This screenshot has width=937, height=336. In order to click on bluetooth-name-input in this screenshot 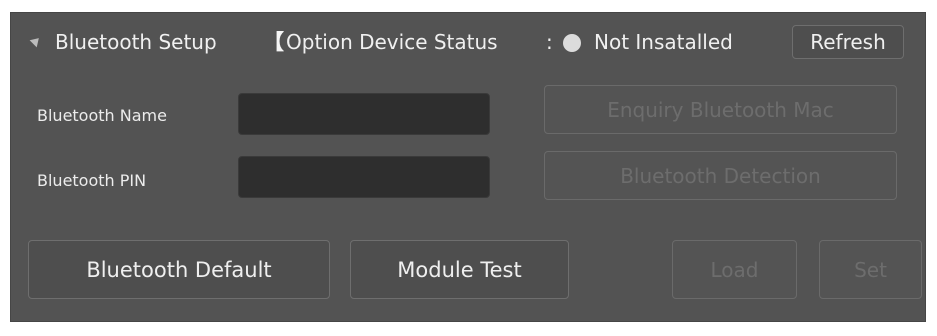, I will do `click(364, 114)`.